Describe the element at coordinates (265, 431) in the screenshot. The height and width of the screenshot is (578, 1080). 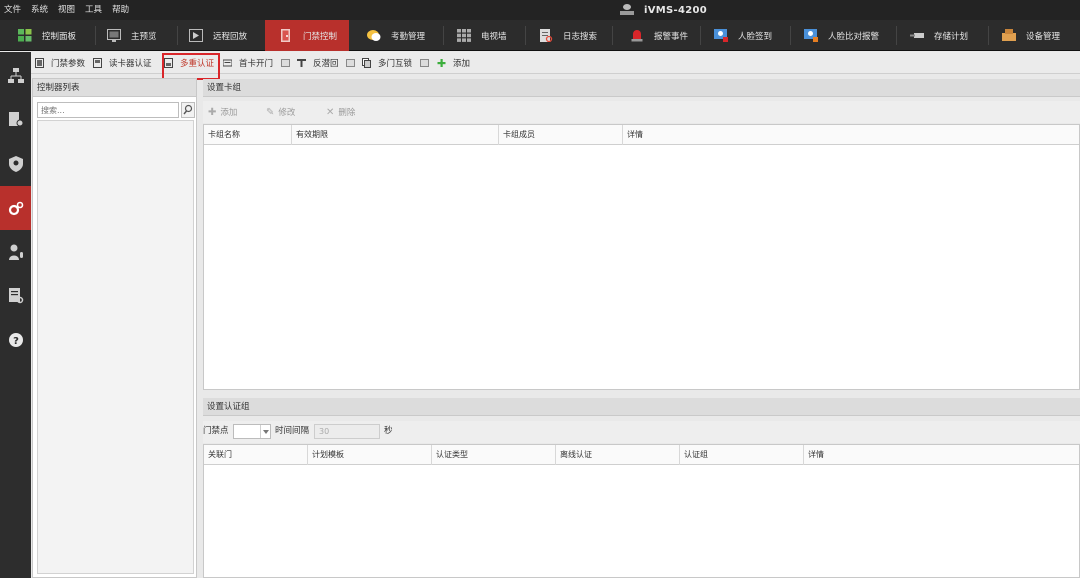
I see `chevron-down-icon` at that location.